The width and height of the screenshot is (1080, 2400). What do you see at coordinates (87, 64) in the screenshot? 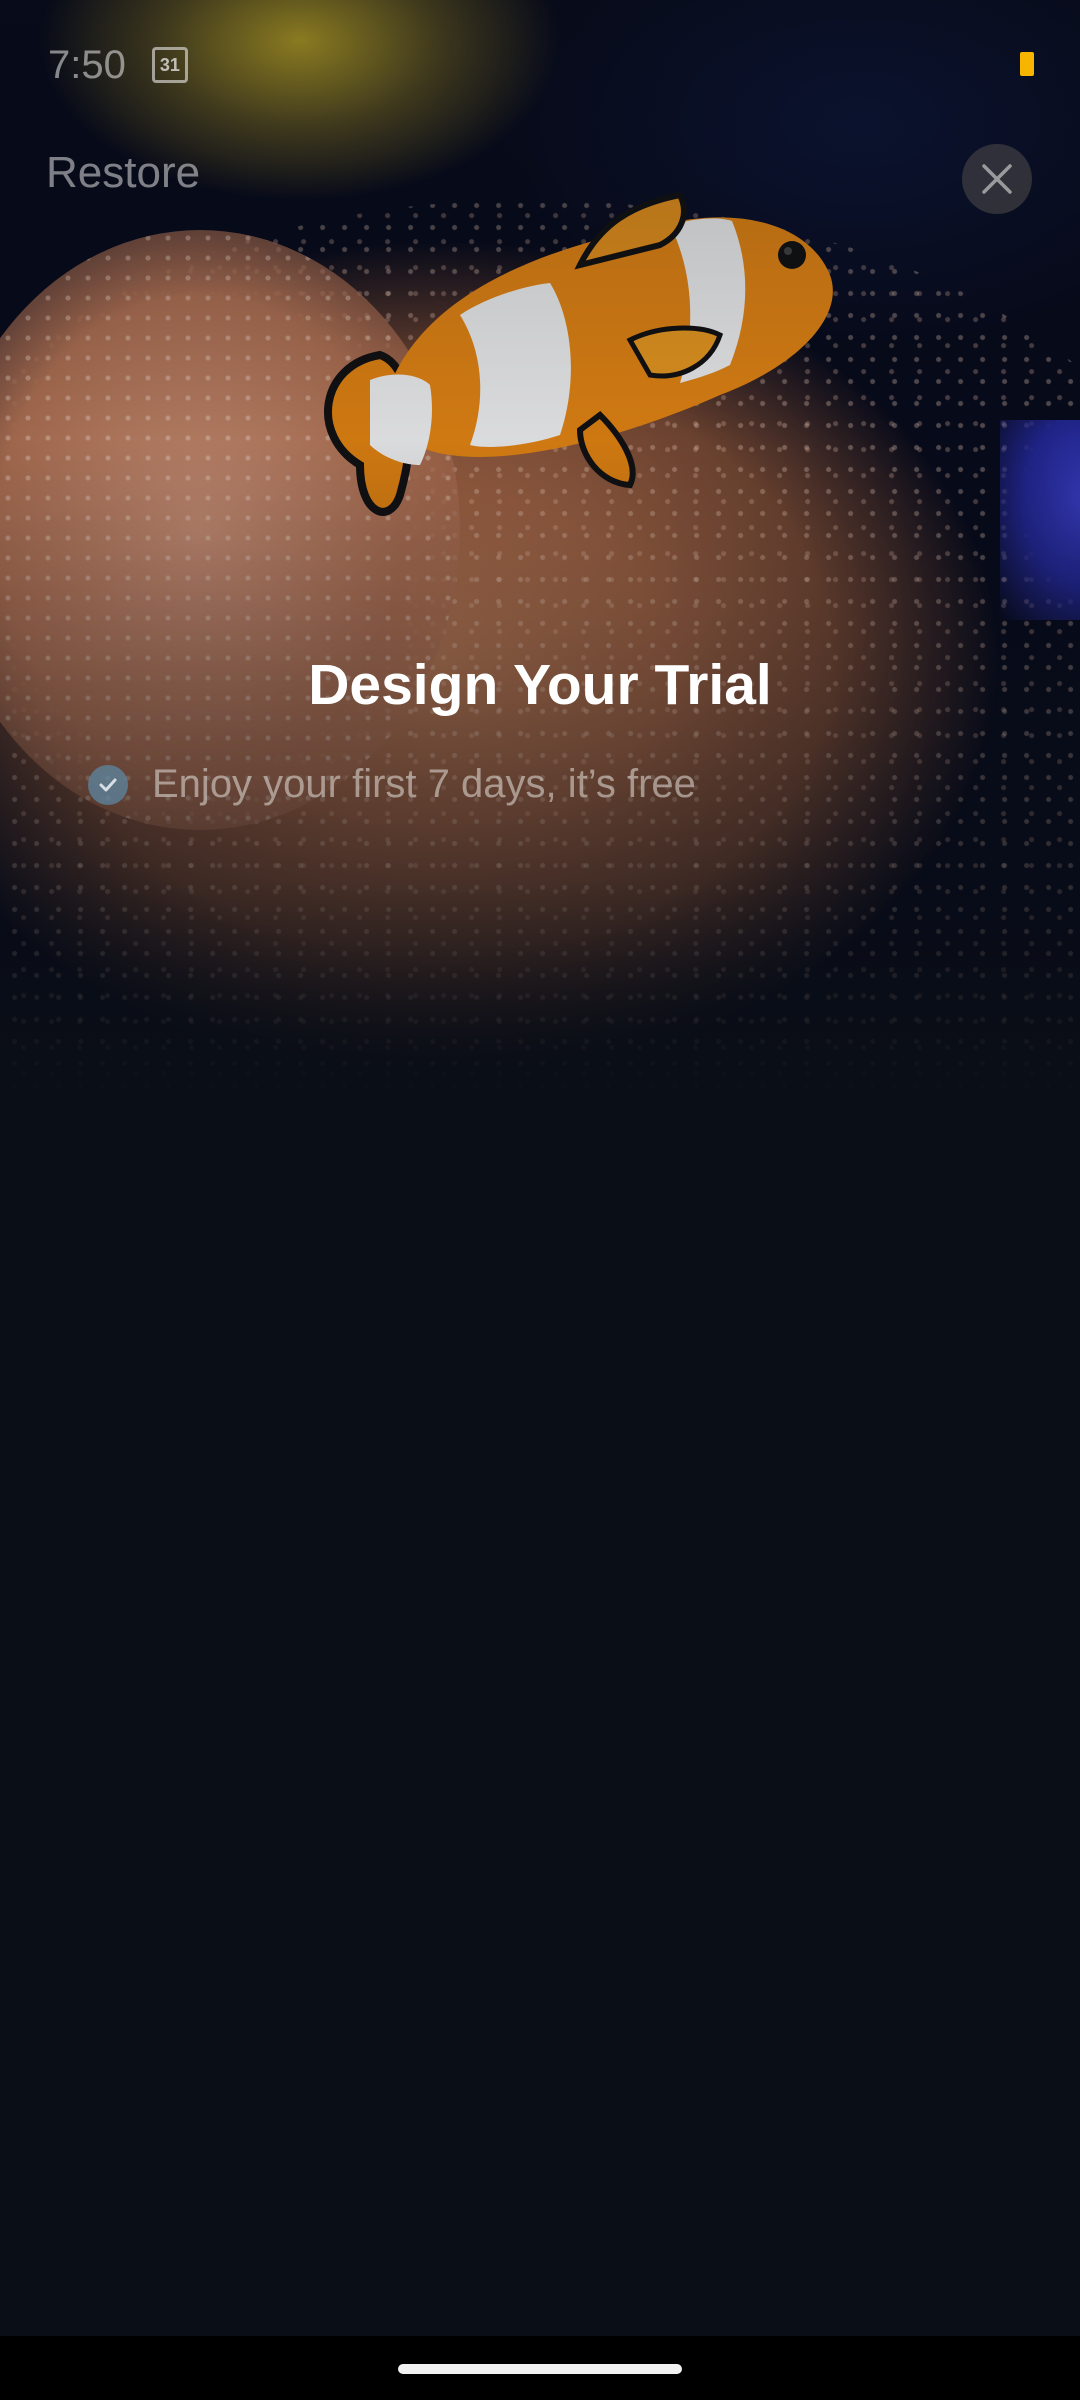
I see `status-time: 7:50` at bounding box center [87, 64].